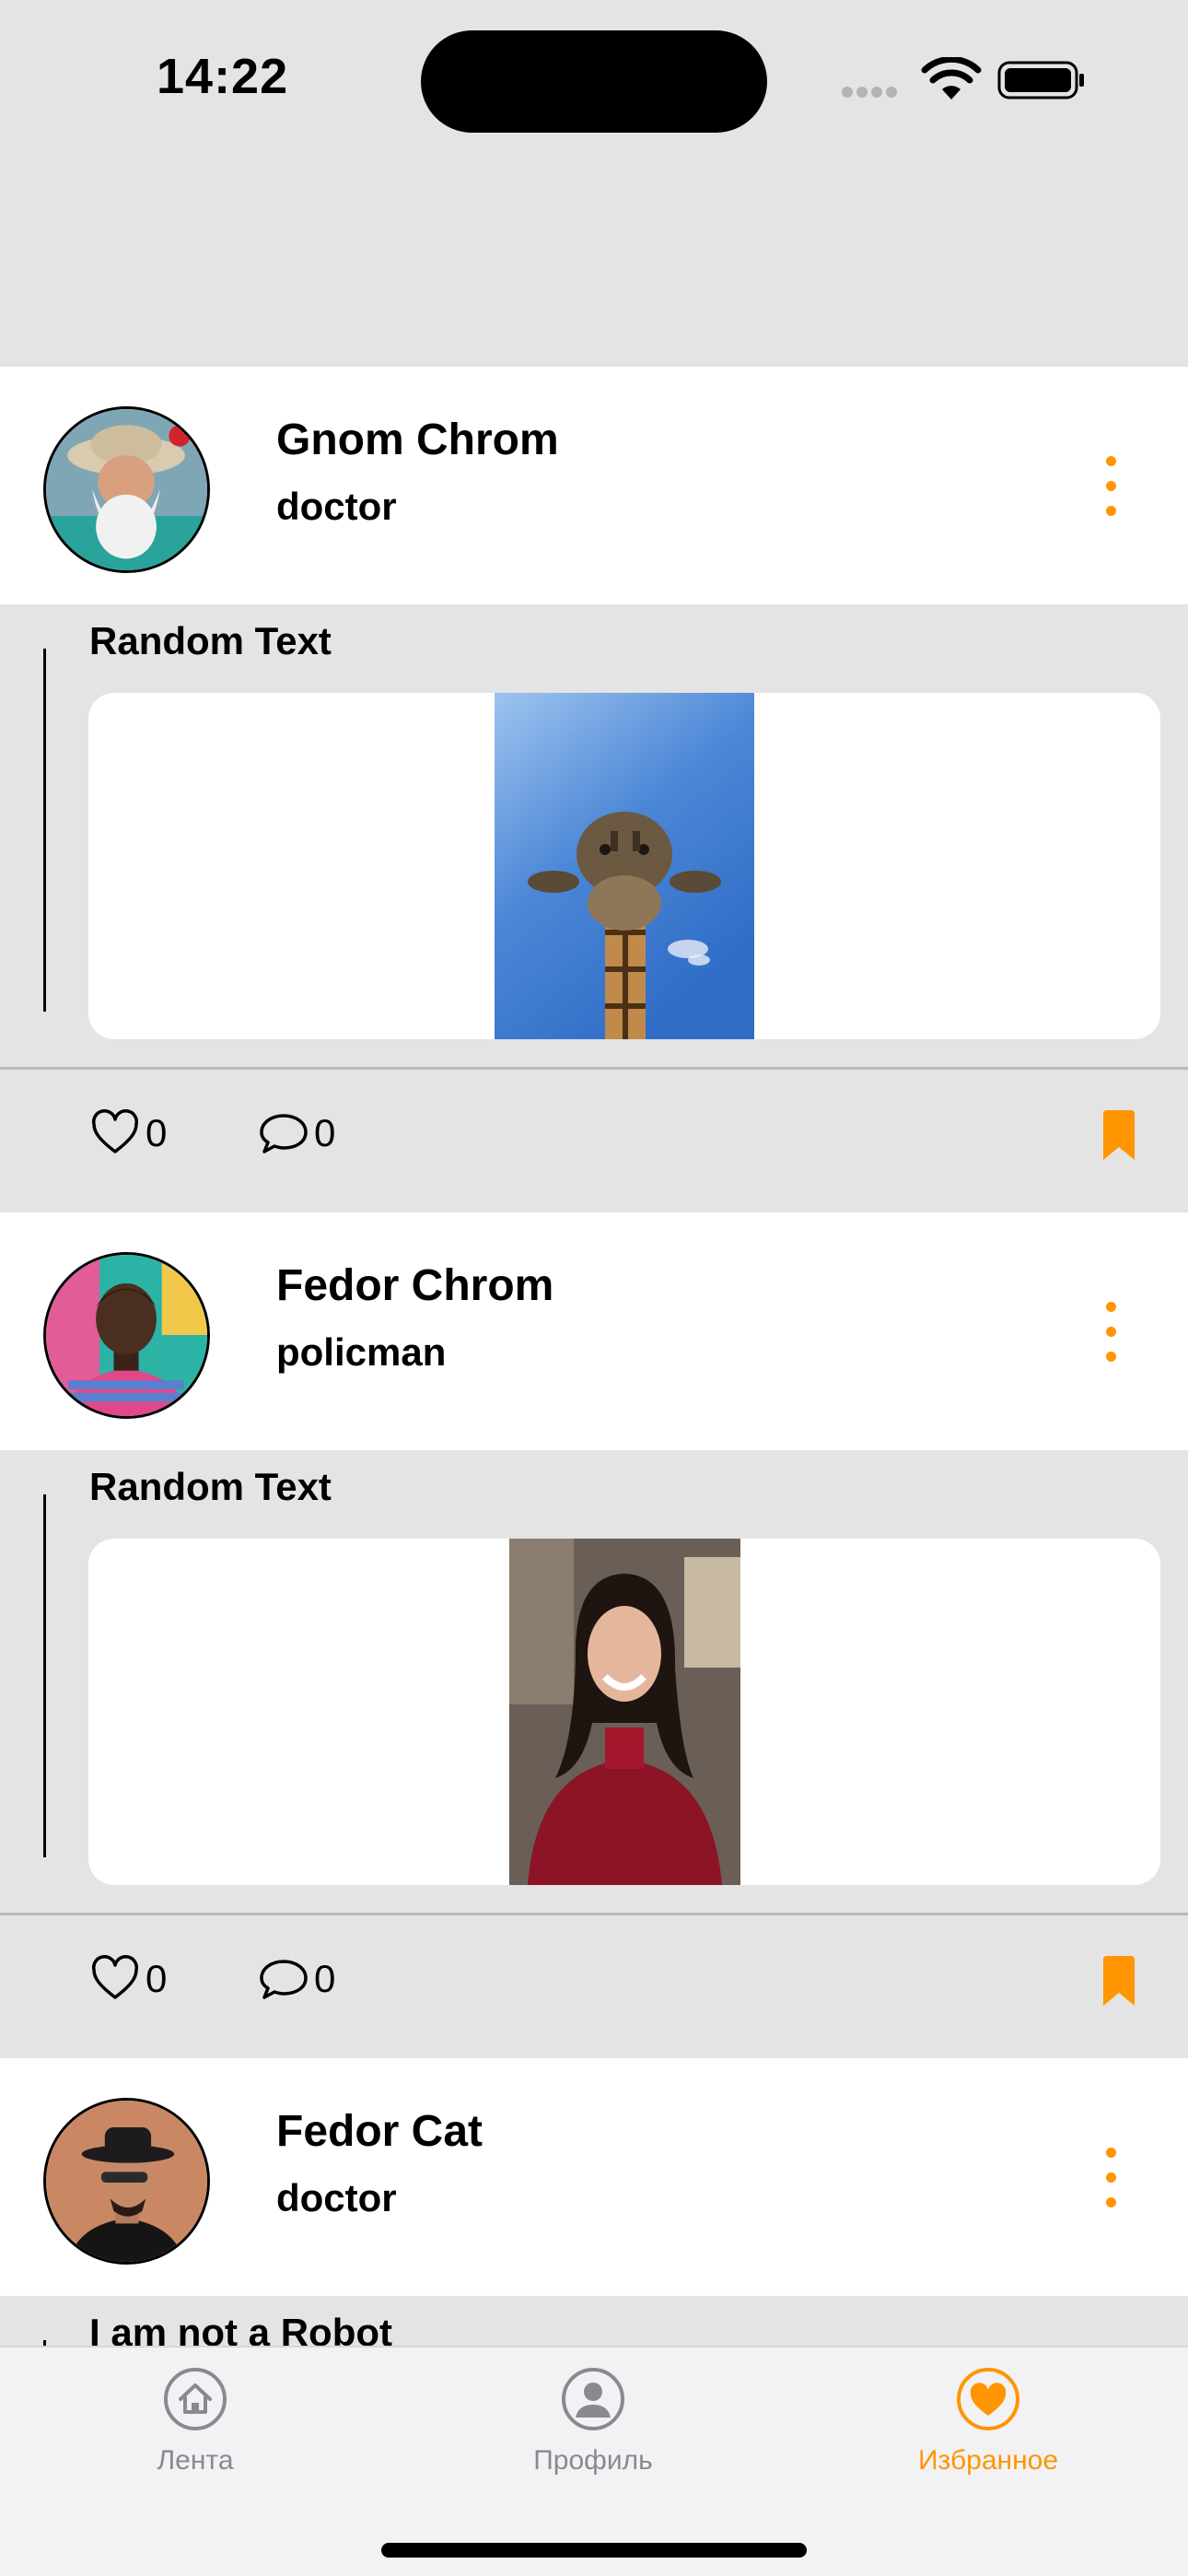  What do you see at coordinates (594, 485) in the screenshot?
I see `post-header: Gnom Chrom doctor` at bounding box center [594, 485].